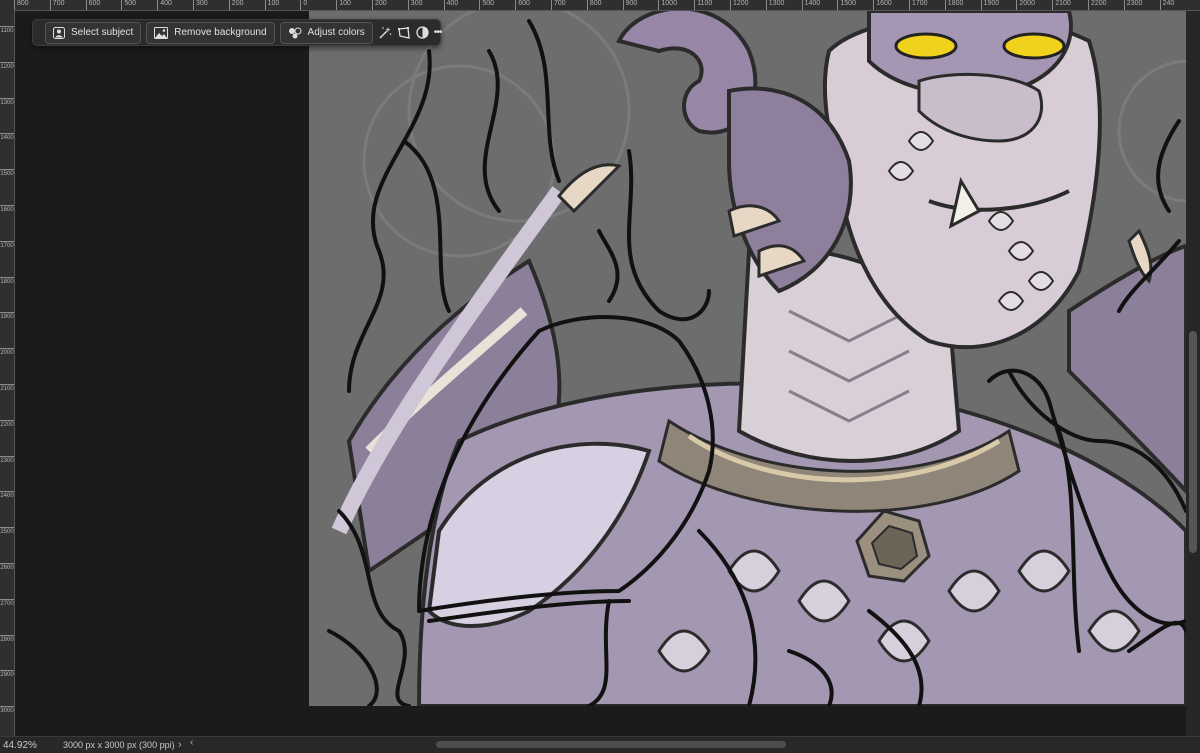  Describe the element at coordinates (220, 32) in the screenshot. I see `remove-background-label: Remove background` at that location.